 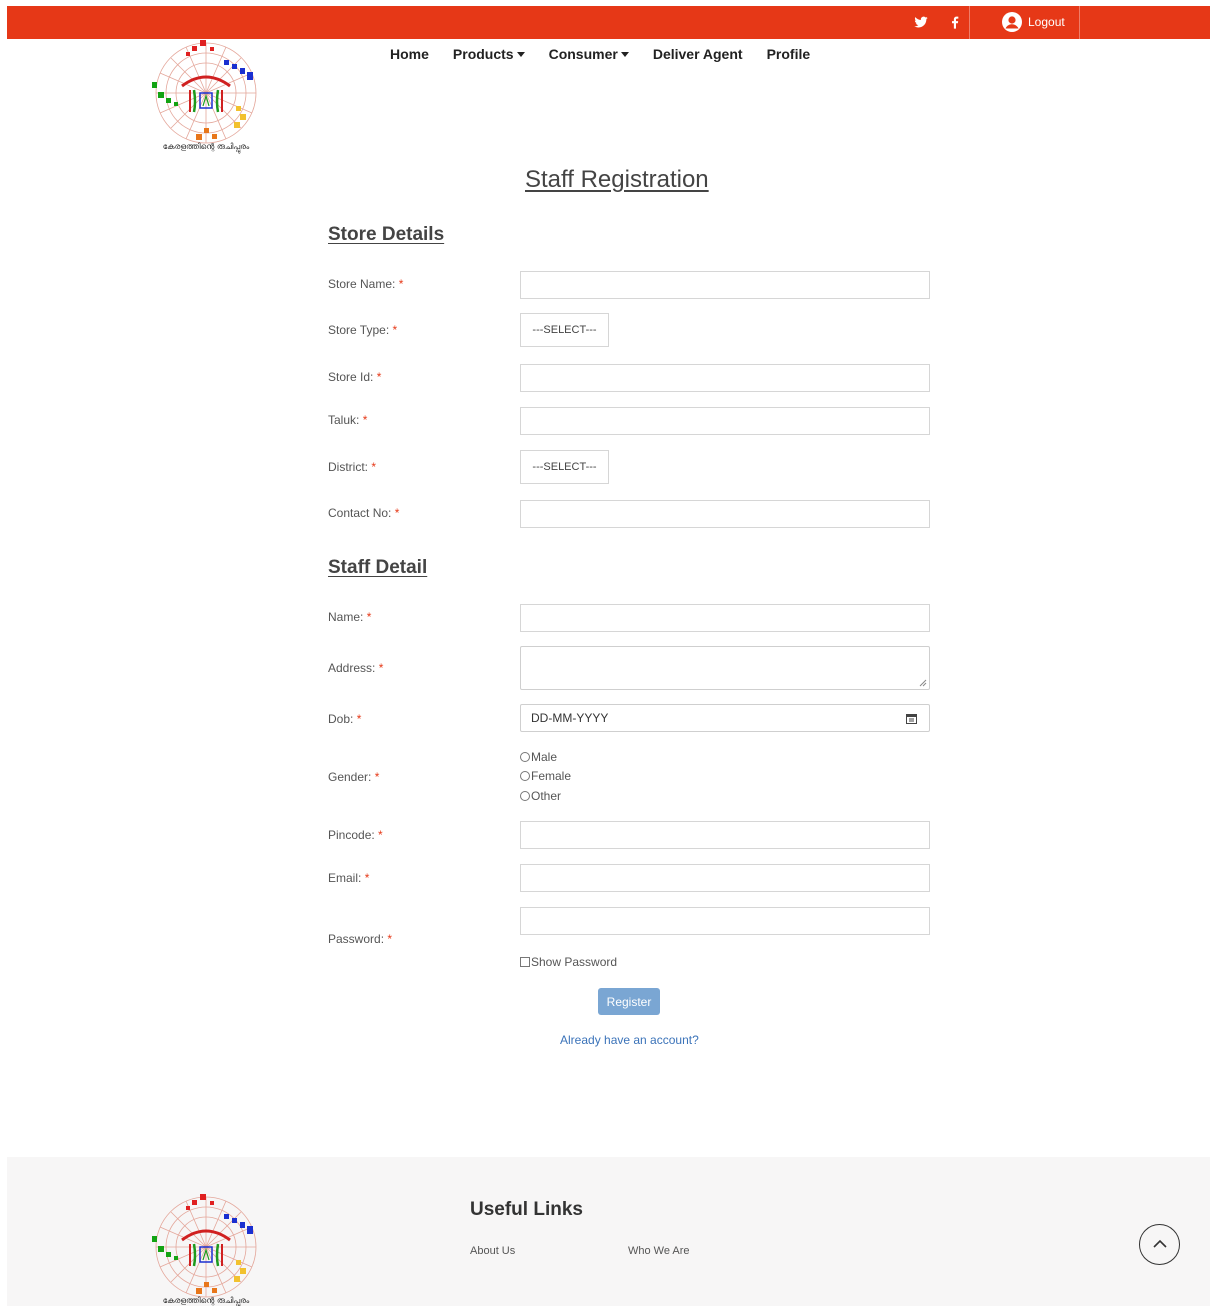 I want to click on gender-option-other: Other, so click(x=540, y=796).